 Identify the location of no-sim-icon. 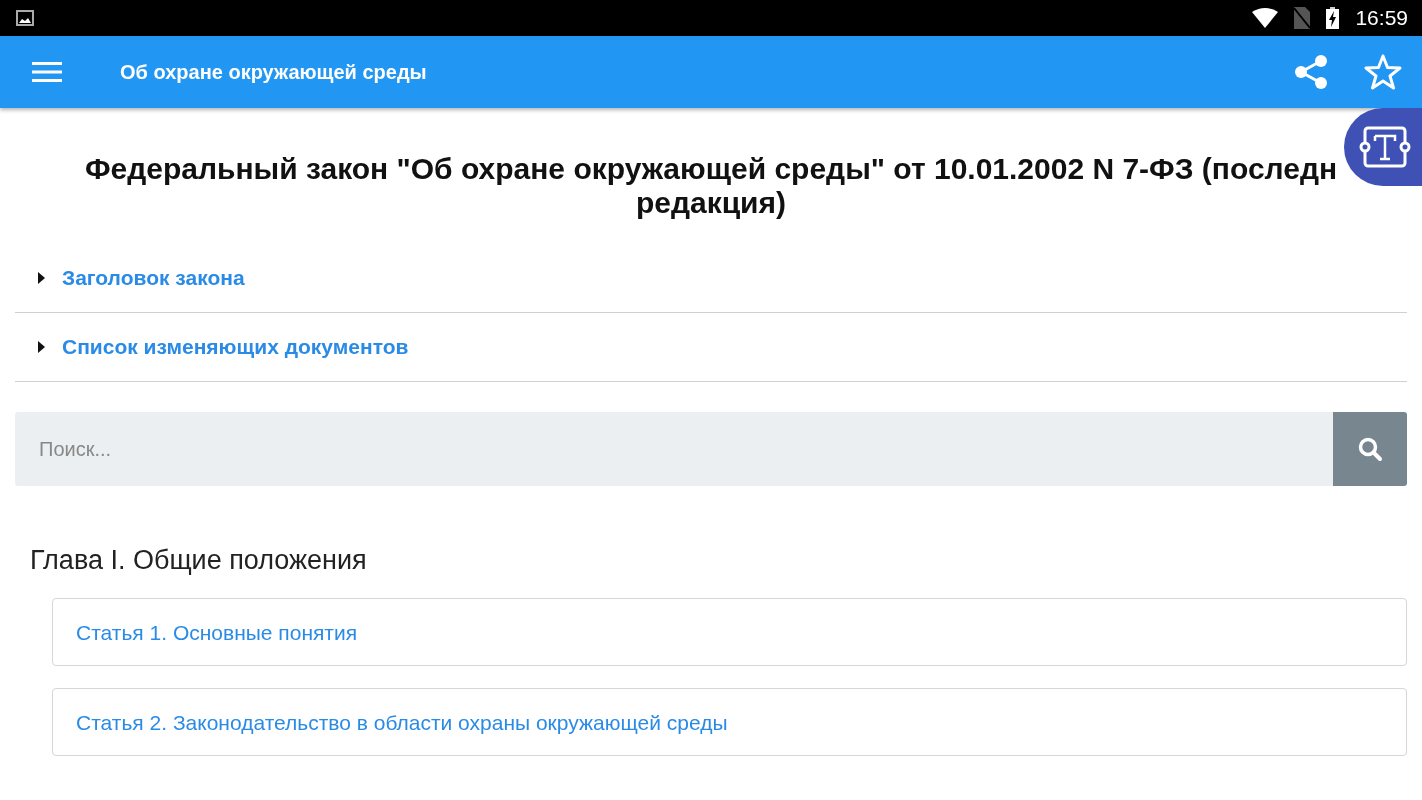
(1302, 18).